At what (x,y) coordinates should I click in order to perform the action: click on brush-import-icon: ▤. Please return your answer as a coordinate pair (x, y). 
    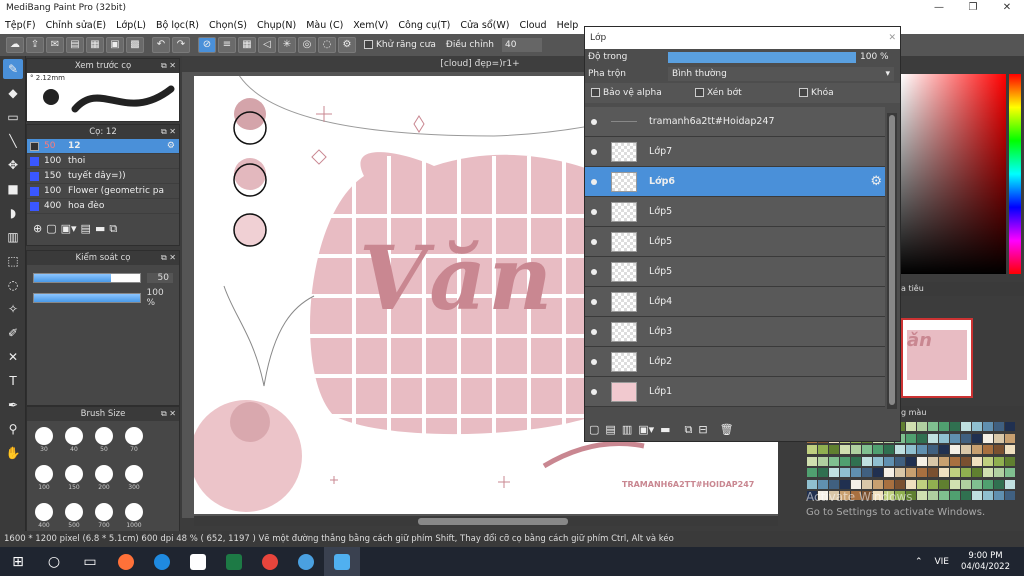
    Looking at the image, I should click on (86, 229).